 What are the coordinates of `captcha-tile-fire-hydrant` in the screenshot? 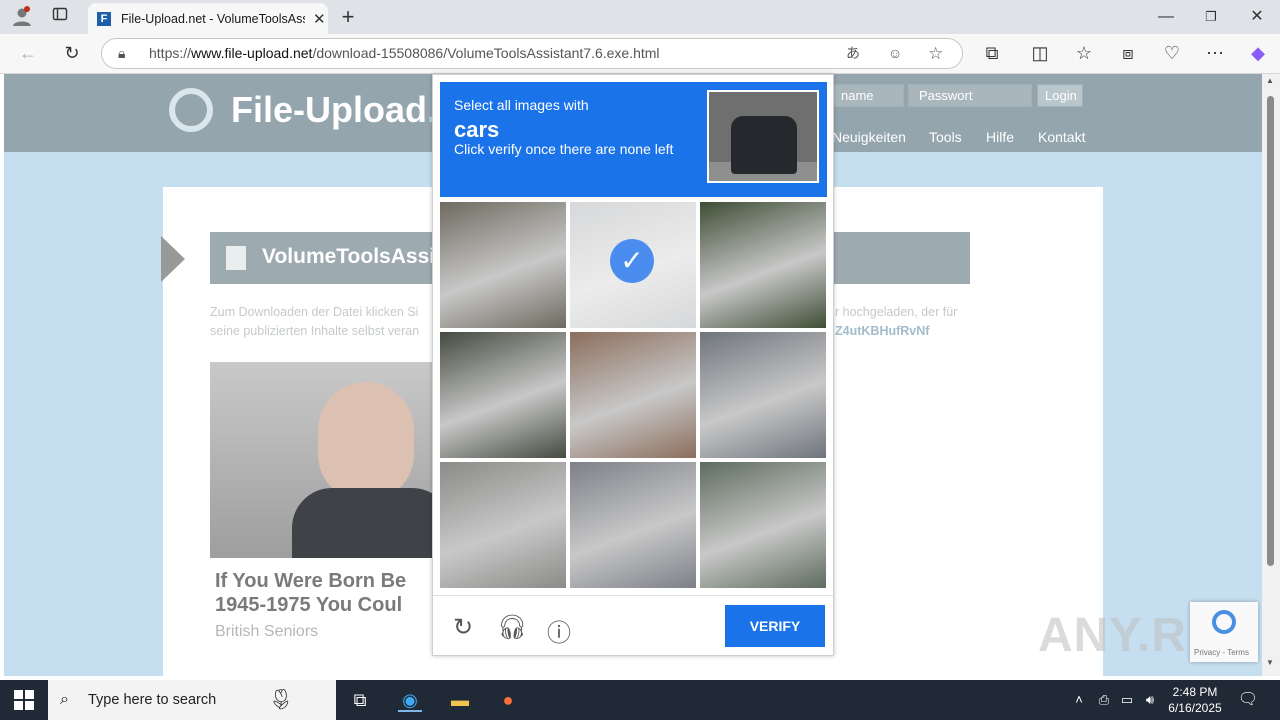 It's located at (763, 265).